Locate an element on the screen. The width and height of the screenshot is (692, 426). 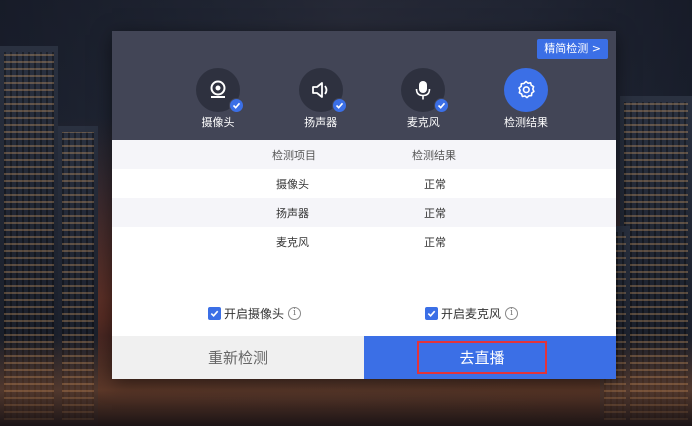
simple-check-button: 精简检测 > is located at coordinates (572, 49).